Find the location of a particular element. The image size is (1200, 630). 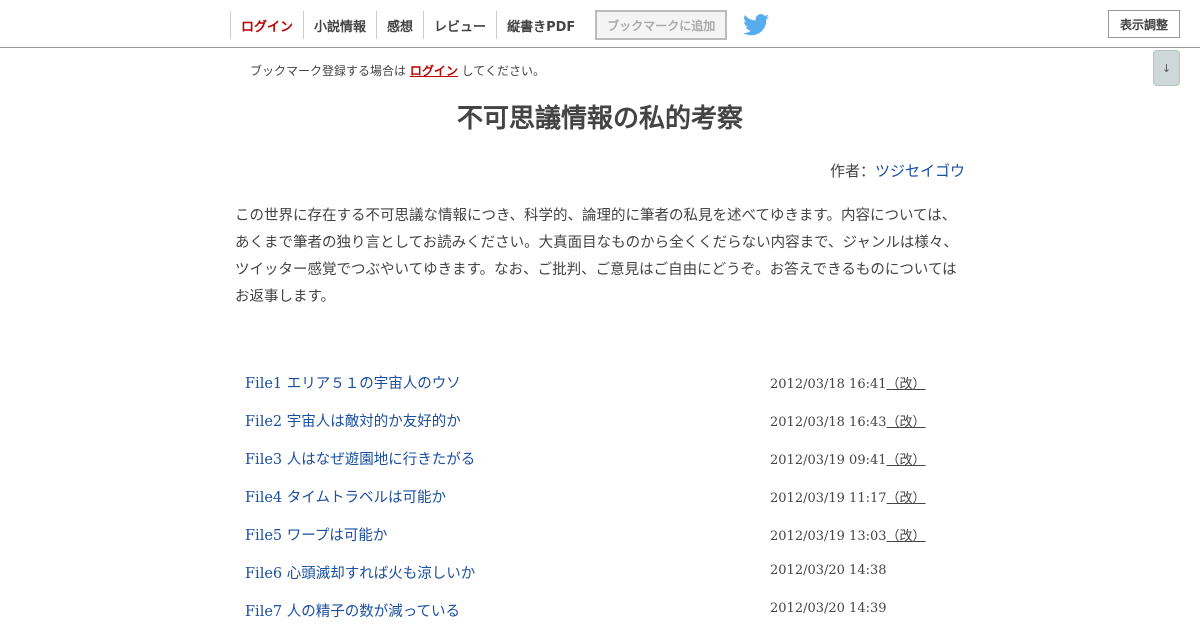

chapter-date: 2012/03/18 16:43（改） is located at coordinates (848, 420).